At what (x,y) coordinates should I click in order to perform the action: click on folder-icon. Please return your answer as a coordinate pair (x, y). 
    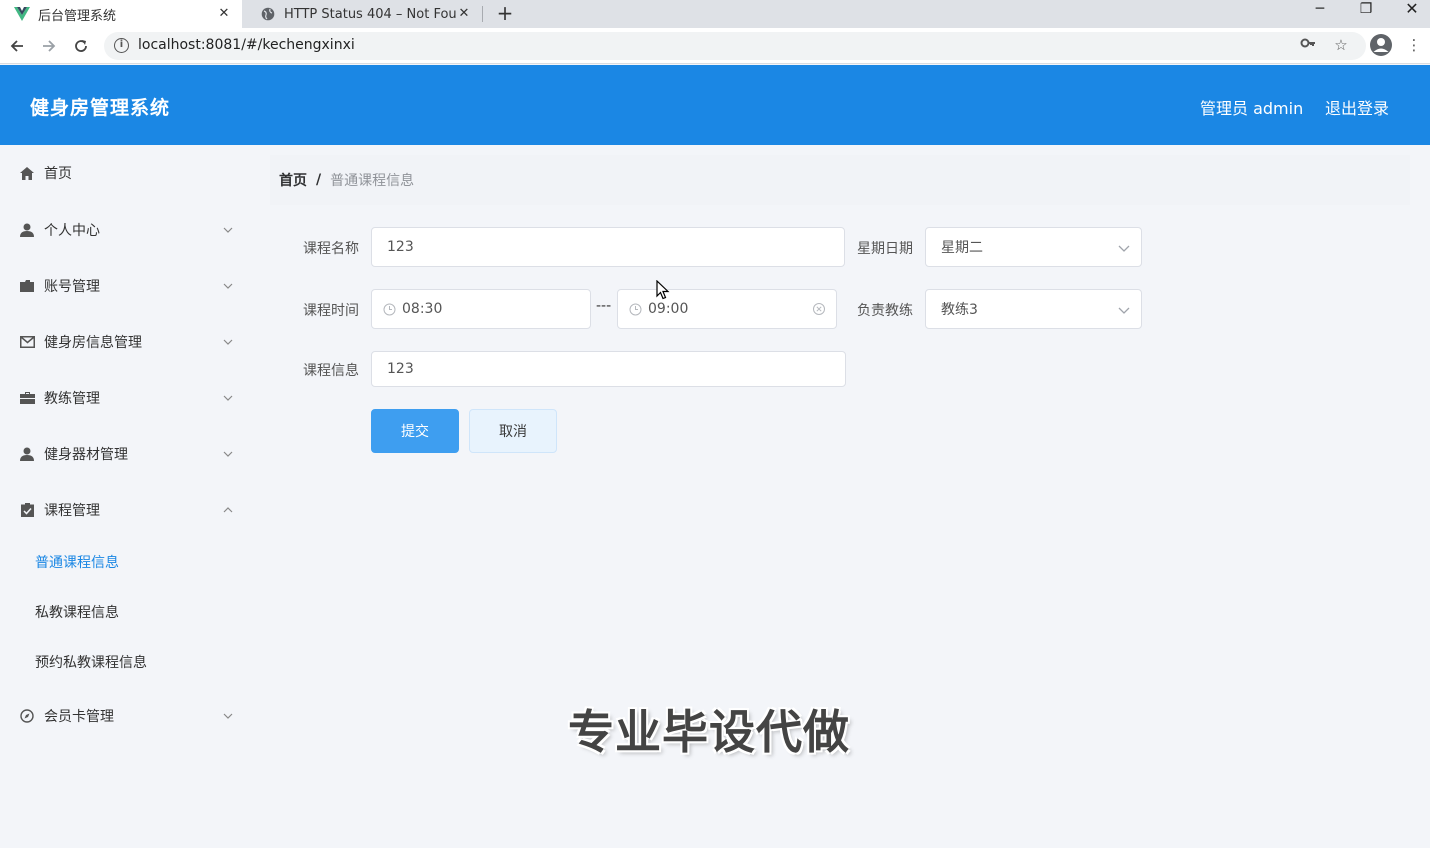
    Looking at the image, I should click on (27, 286).